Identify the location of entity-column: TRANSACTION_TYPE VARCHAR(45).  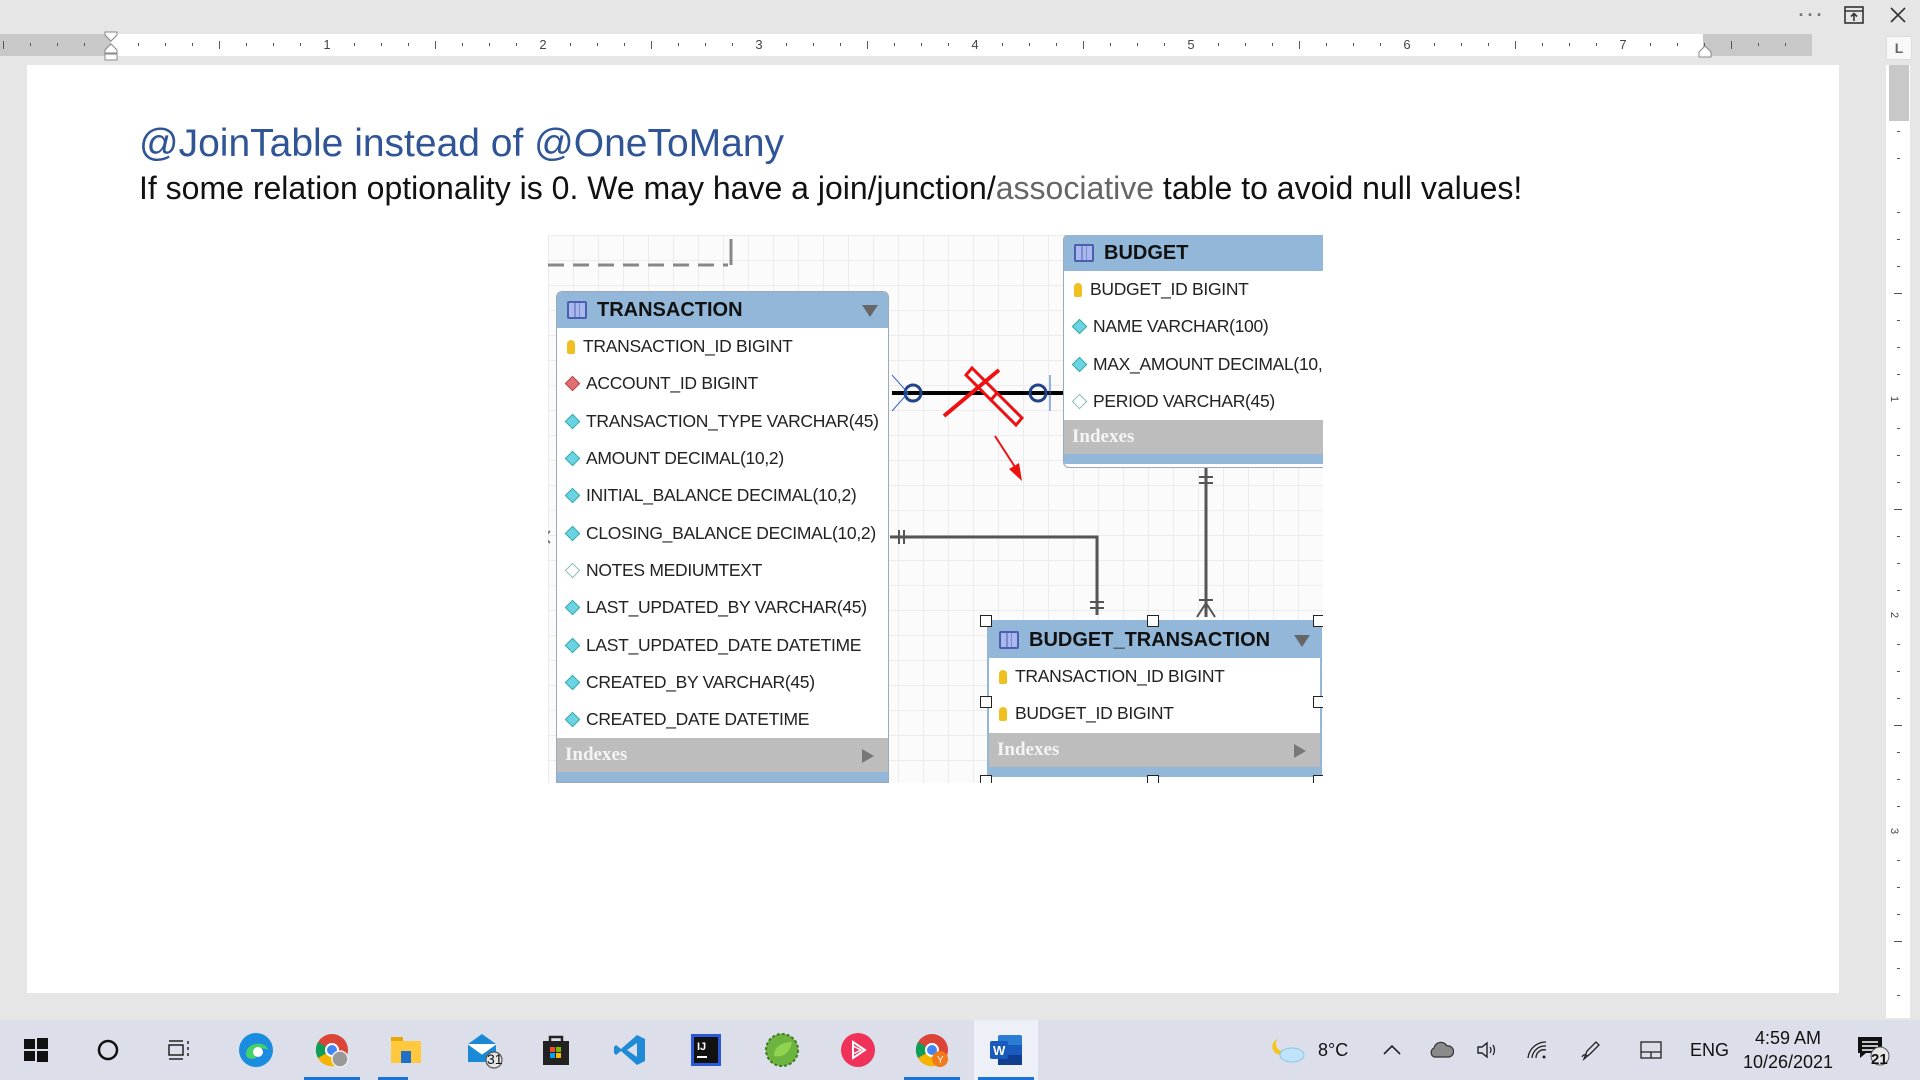
(722, 421).